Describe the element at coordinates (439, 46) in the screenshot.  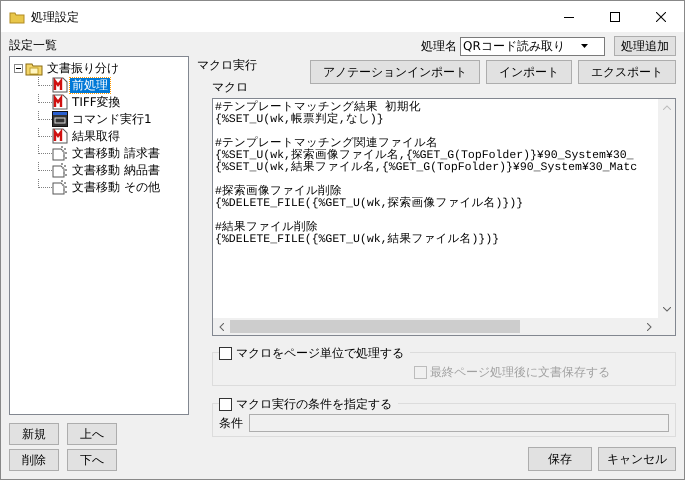
I see `field-label: 処理名` at that location.